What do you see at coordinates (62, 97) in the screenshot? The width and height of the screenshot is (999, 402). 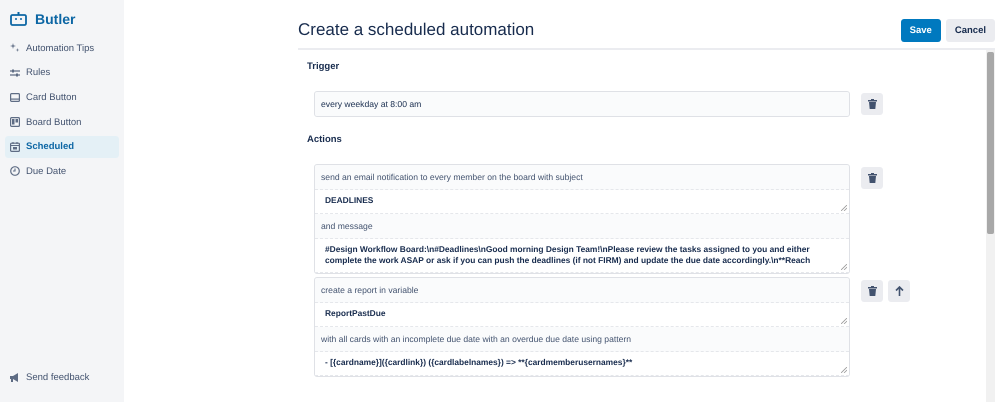 I see `sidebar-item: Card Button` at bounding box center [62, 97].